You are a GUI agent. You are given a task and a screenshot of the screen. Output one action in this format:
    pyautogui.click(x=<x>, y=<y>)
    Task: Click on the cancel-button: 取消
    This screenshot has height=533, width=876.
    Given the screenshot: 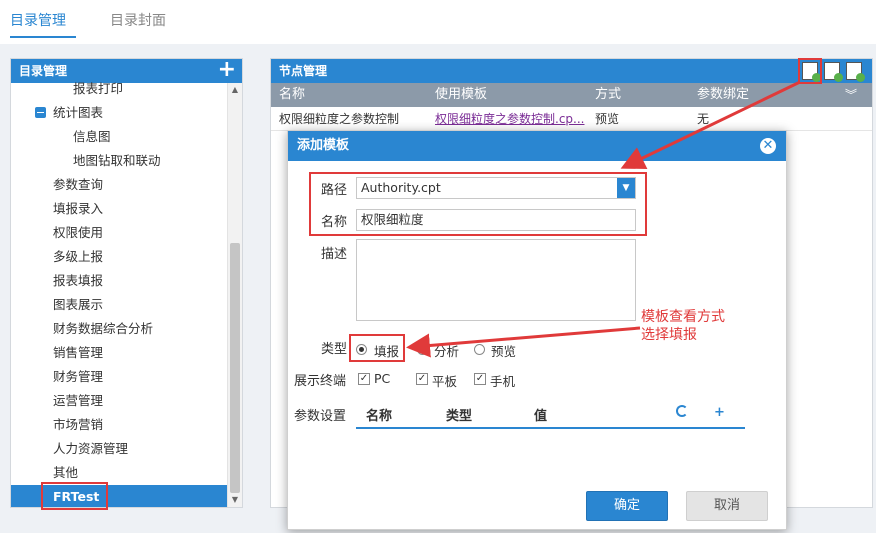 What is the action you would take?
    pyautogui.click(x=727, y=506)
    